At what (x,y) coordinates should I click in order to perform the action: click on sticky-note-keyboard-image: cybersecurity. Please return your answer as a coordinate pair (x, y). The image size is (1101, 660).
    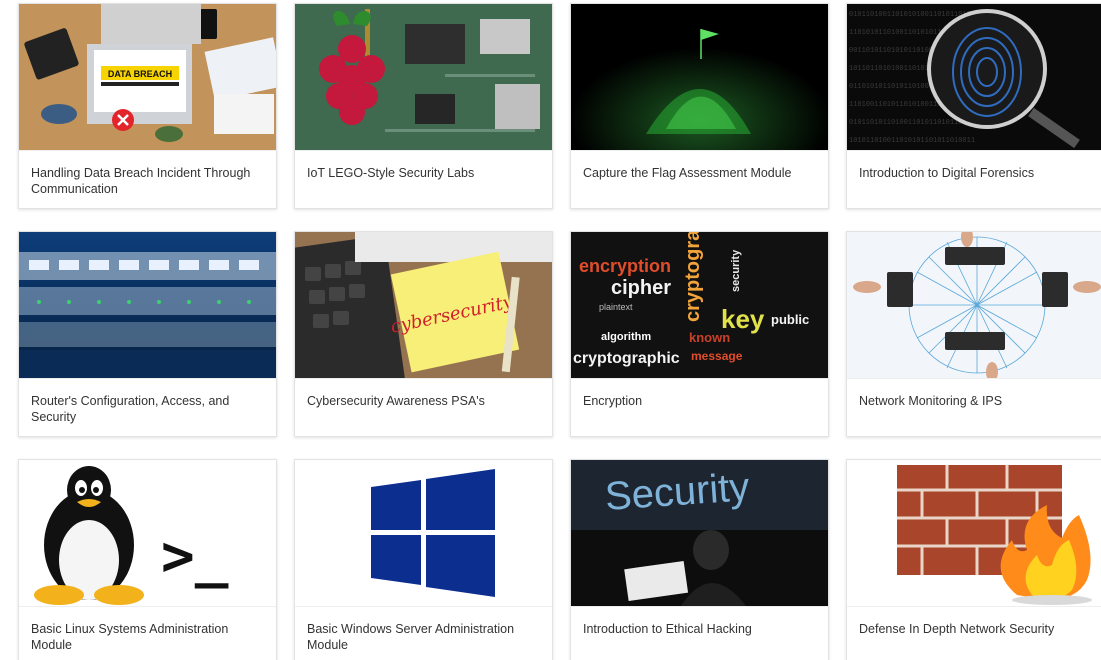
    Looking at the image, I should click on (423, 305).